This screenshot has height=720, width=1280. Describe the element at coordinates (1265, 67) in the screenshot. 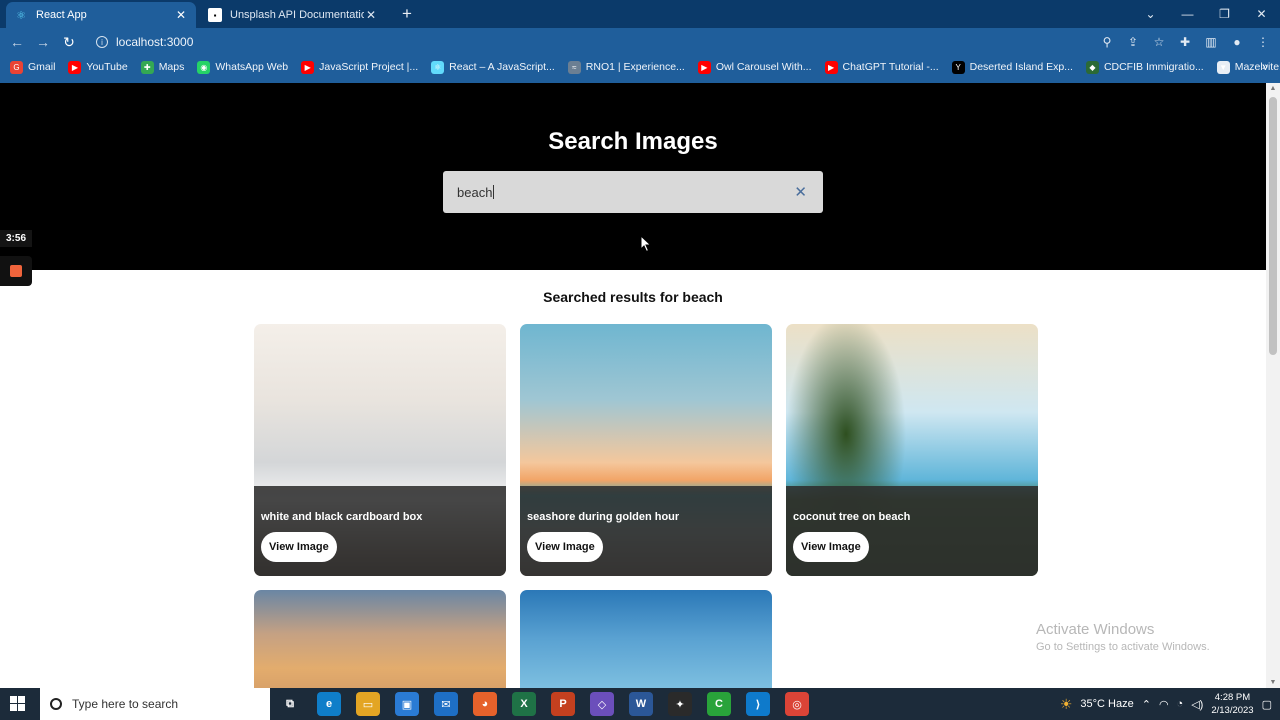

I see `more-bookmarks-icon: »` at that location.